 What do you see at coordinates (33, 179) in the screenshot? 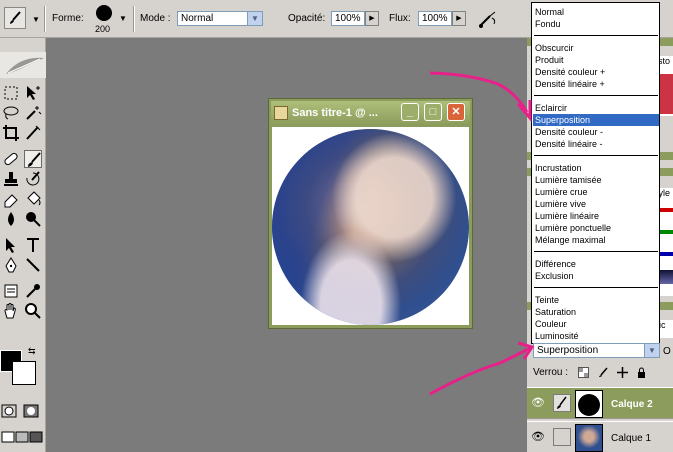
I see `history-brush-tool-icon` at bounding box center [33, 179].